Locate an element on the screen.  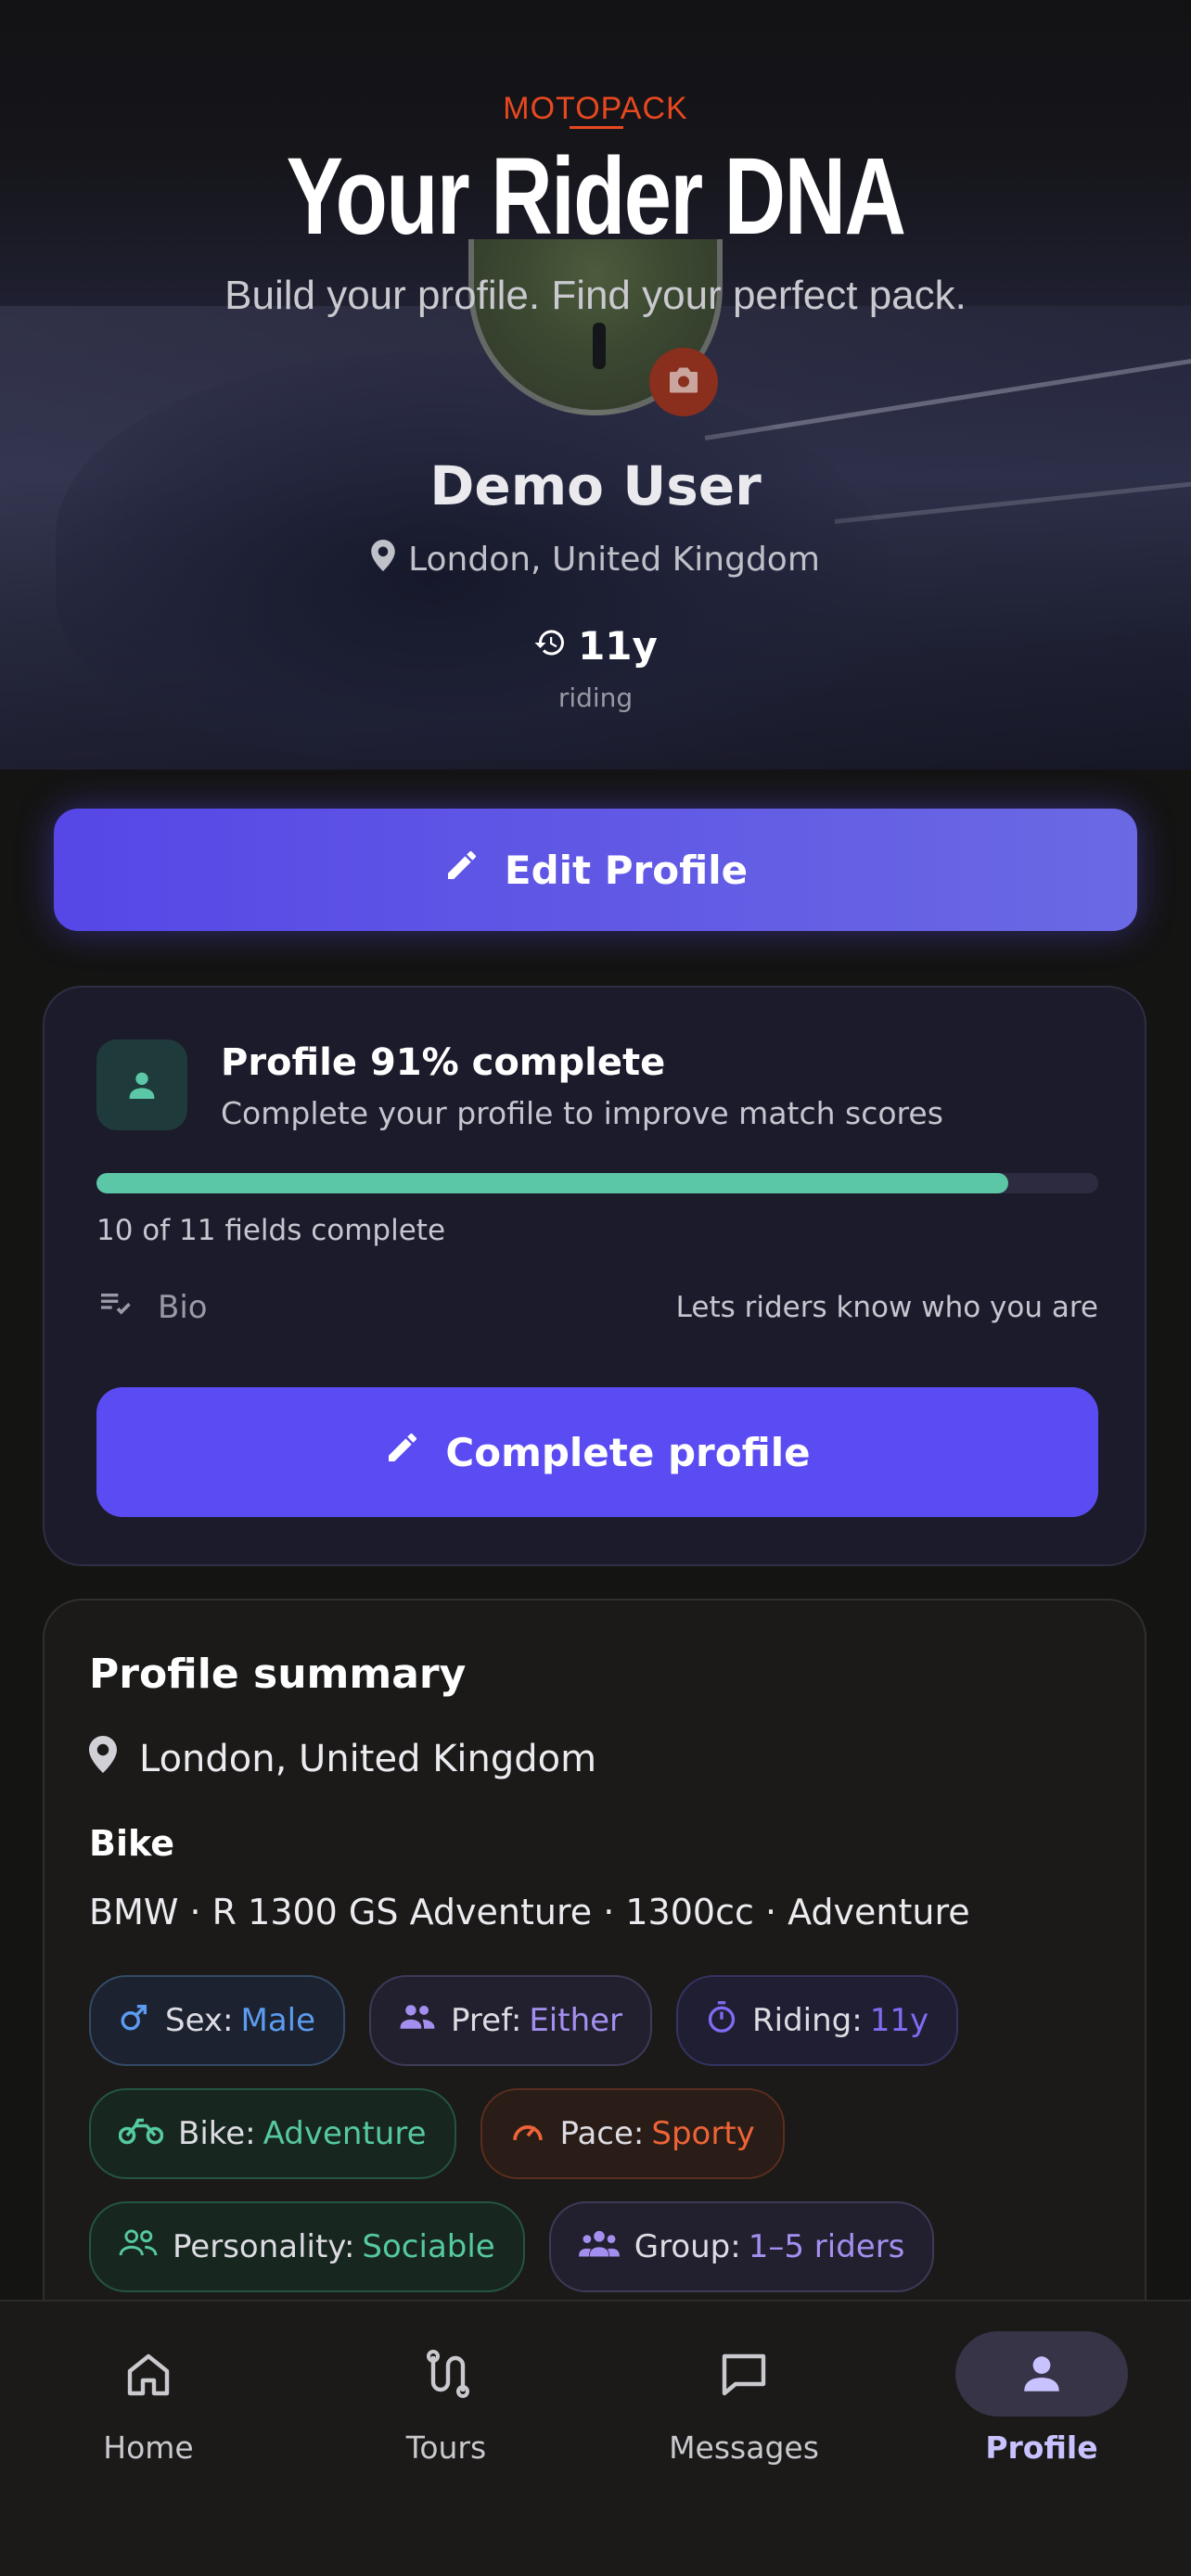
summary-title: Profile summary is located at coordinates (278, 1674).